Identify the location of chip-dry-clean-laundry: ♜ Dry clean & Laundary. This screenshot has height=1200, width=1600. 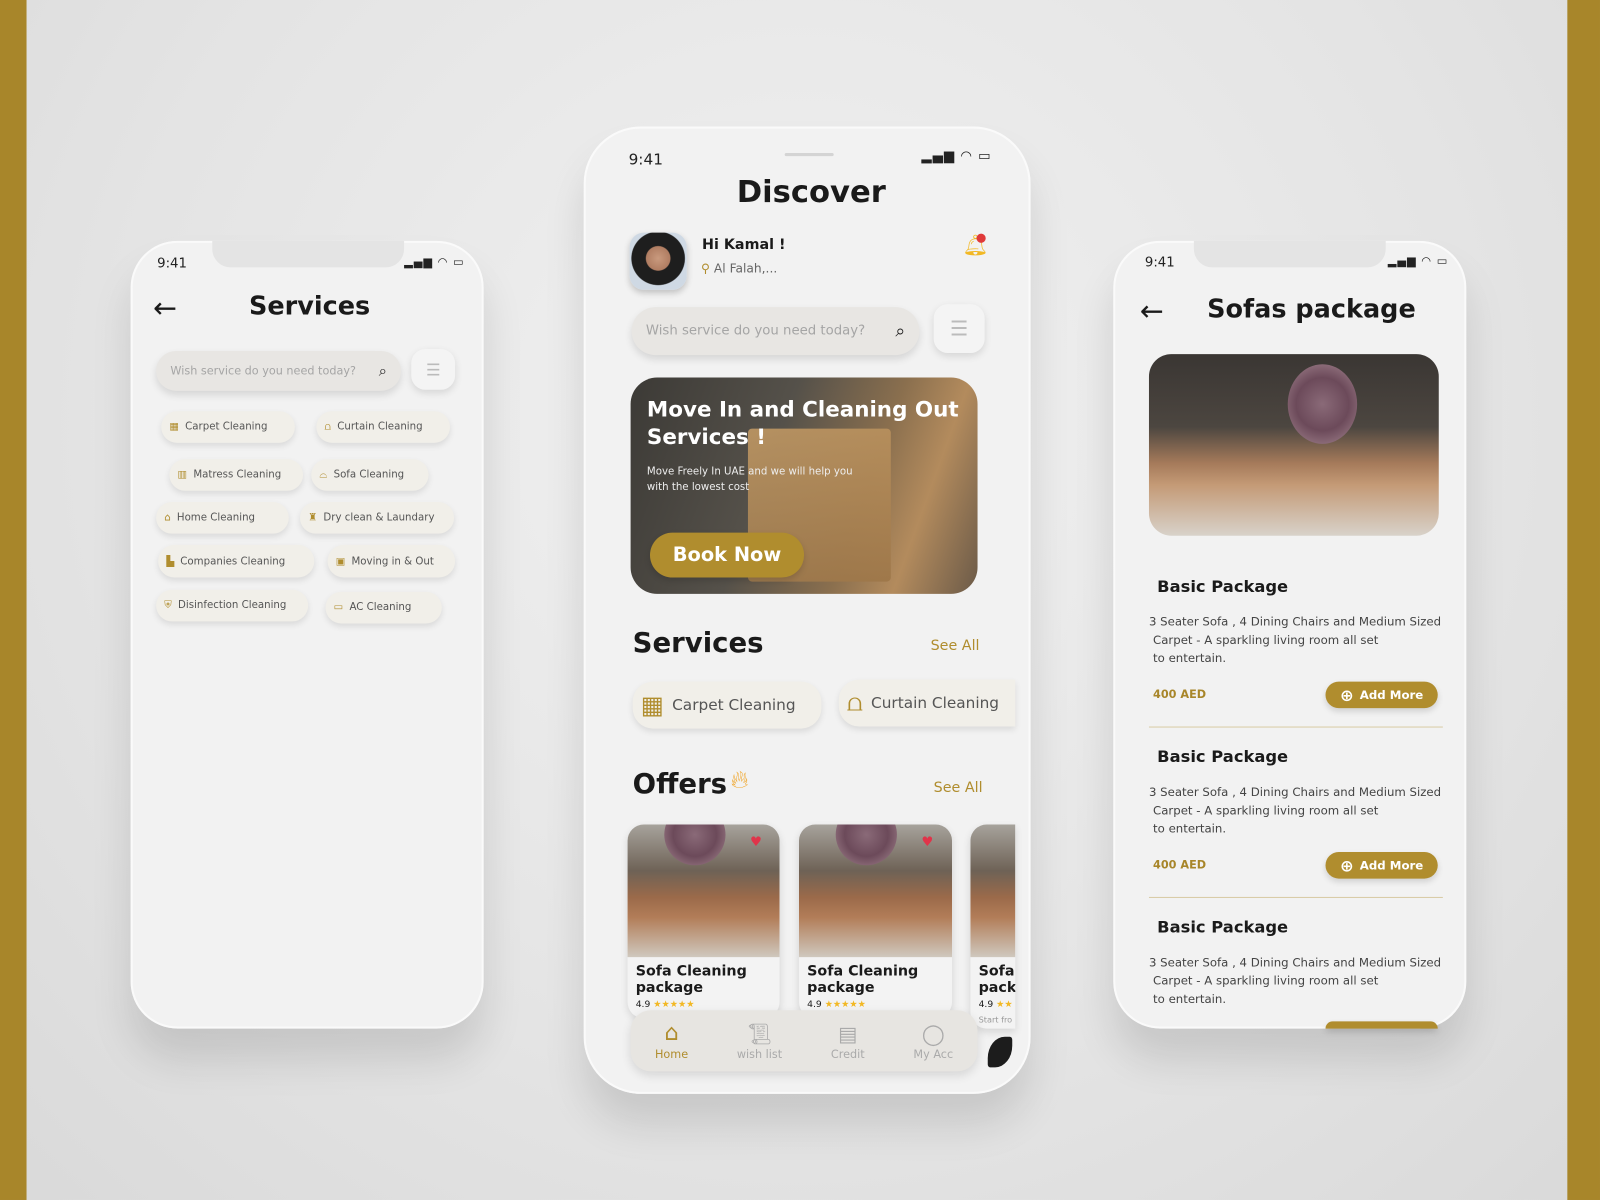
(377, 518).